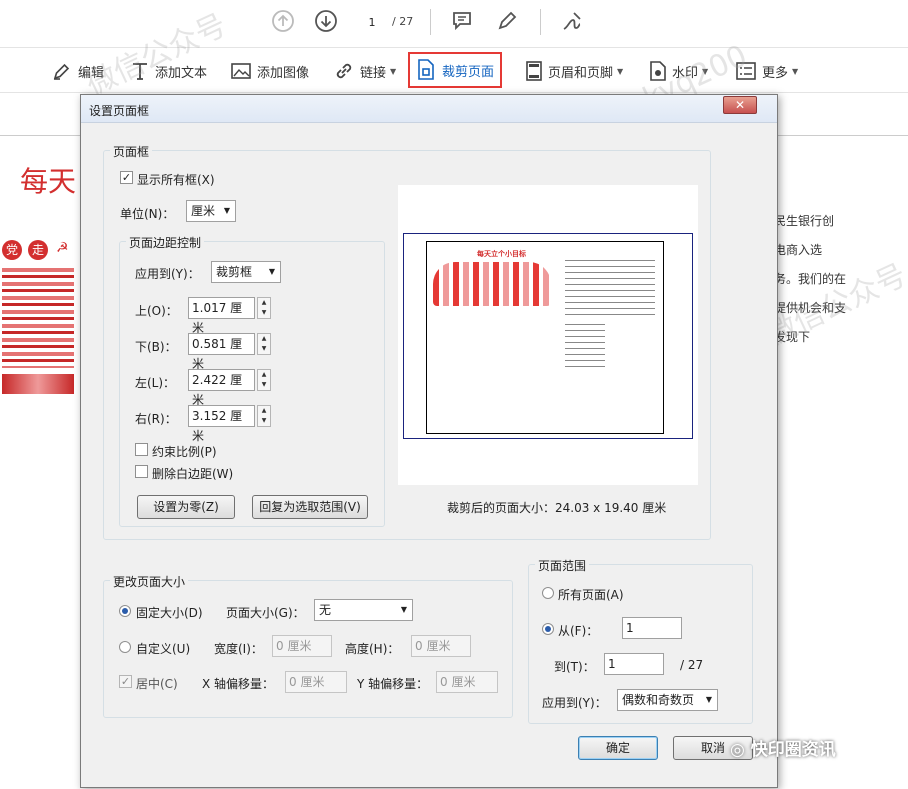 The height and width of the screenshot is (789, 908). What do you see at coordinates (141, 471) in the screenshot?
I see `remove-white-margins-checkbox` at bounding box center [141, 471].